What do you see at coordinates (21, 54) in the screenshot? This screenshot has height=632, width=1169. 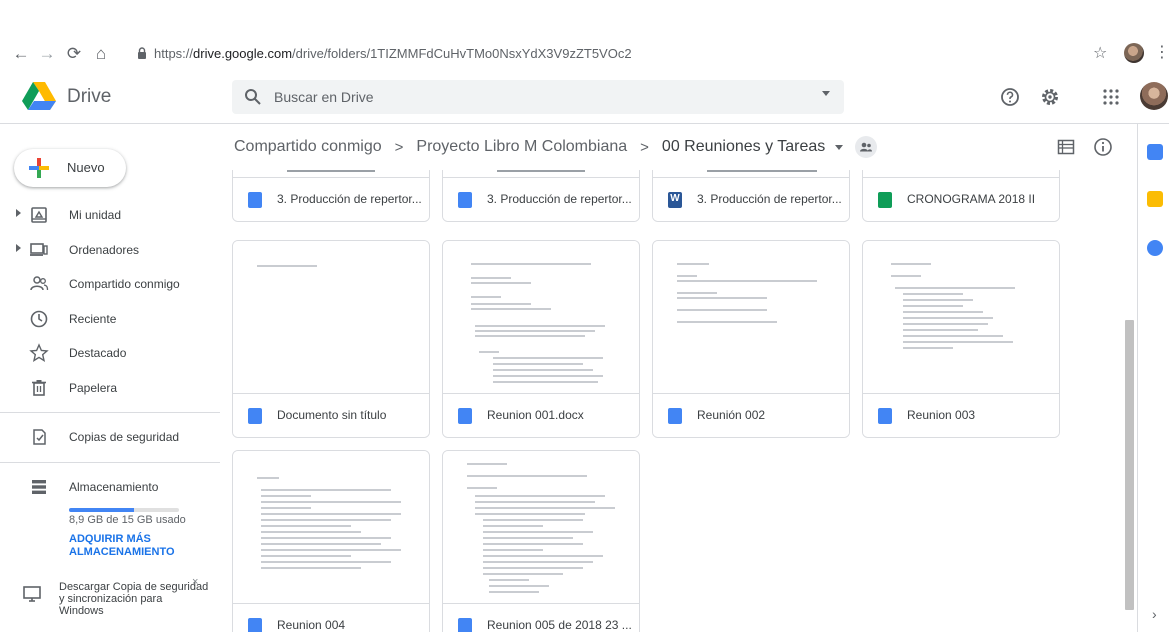 I see `back-arrow-icon: ←` at bounding box center [21, 54].